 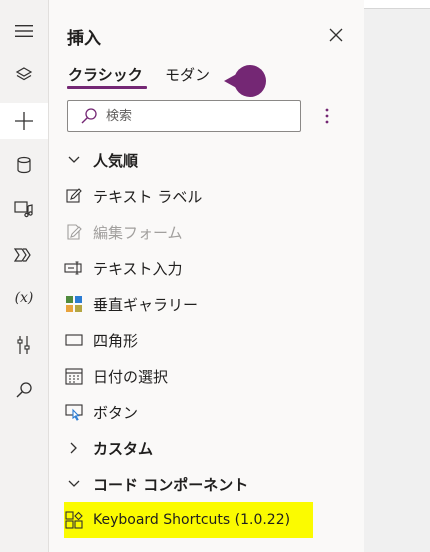 I want to click on item-label: テキスト ラベル, so click(x=148, y=196).